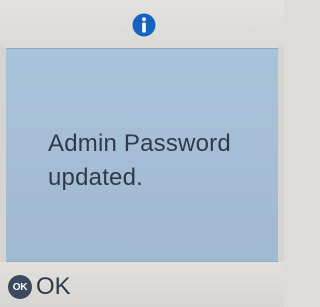  I want to click on ok-button: OK OK, so click(39, 287).